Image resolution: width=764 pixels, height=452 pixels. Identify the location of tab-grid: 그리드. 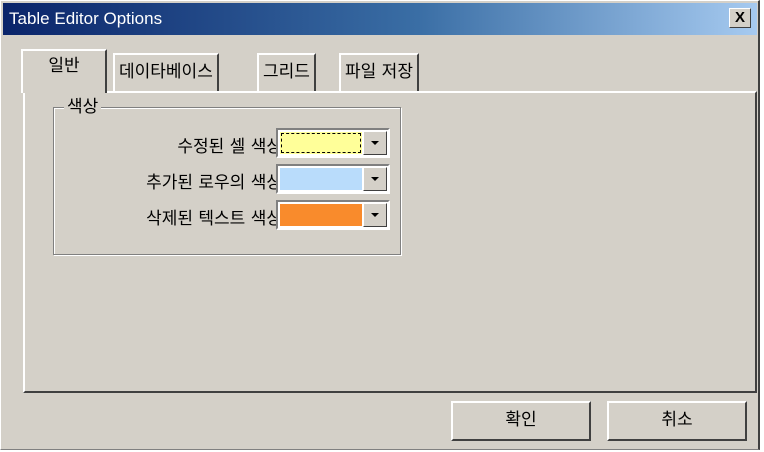
(286, 73).